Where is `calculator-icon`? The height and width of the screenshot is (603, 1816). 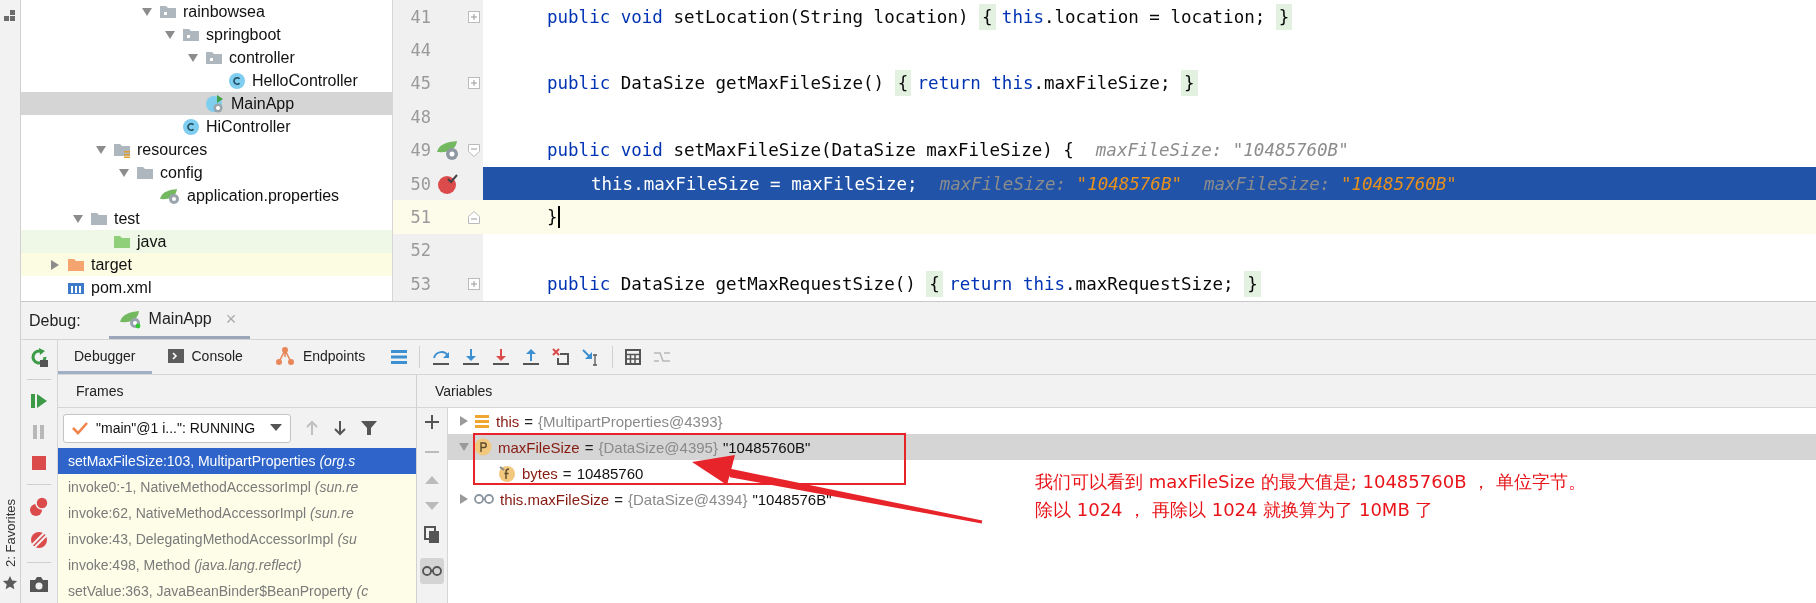 calculator-icon is located at coordinates (633, 357).